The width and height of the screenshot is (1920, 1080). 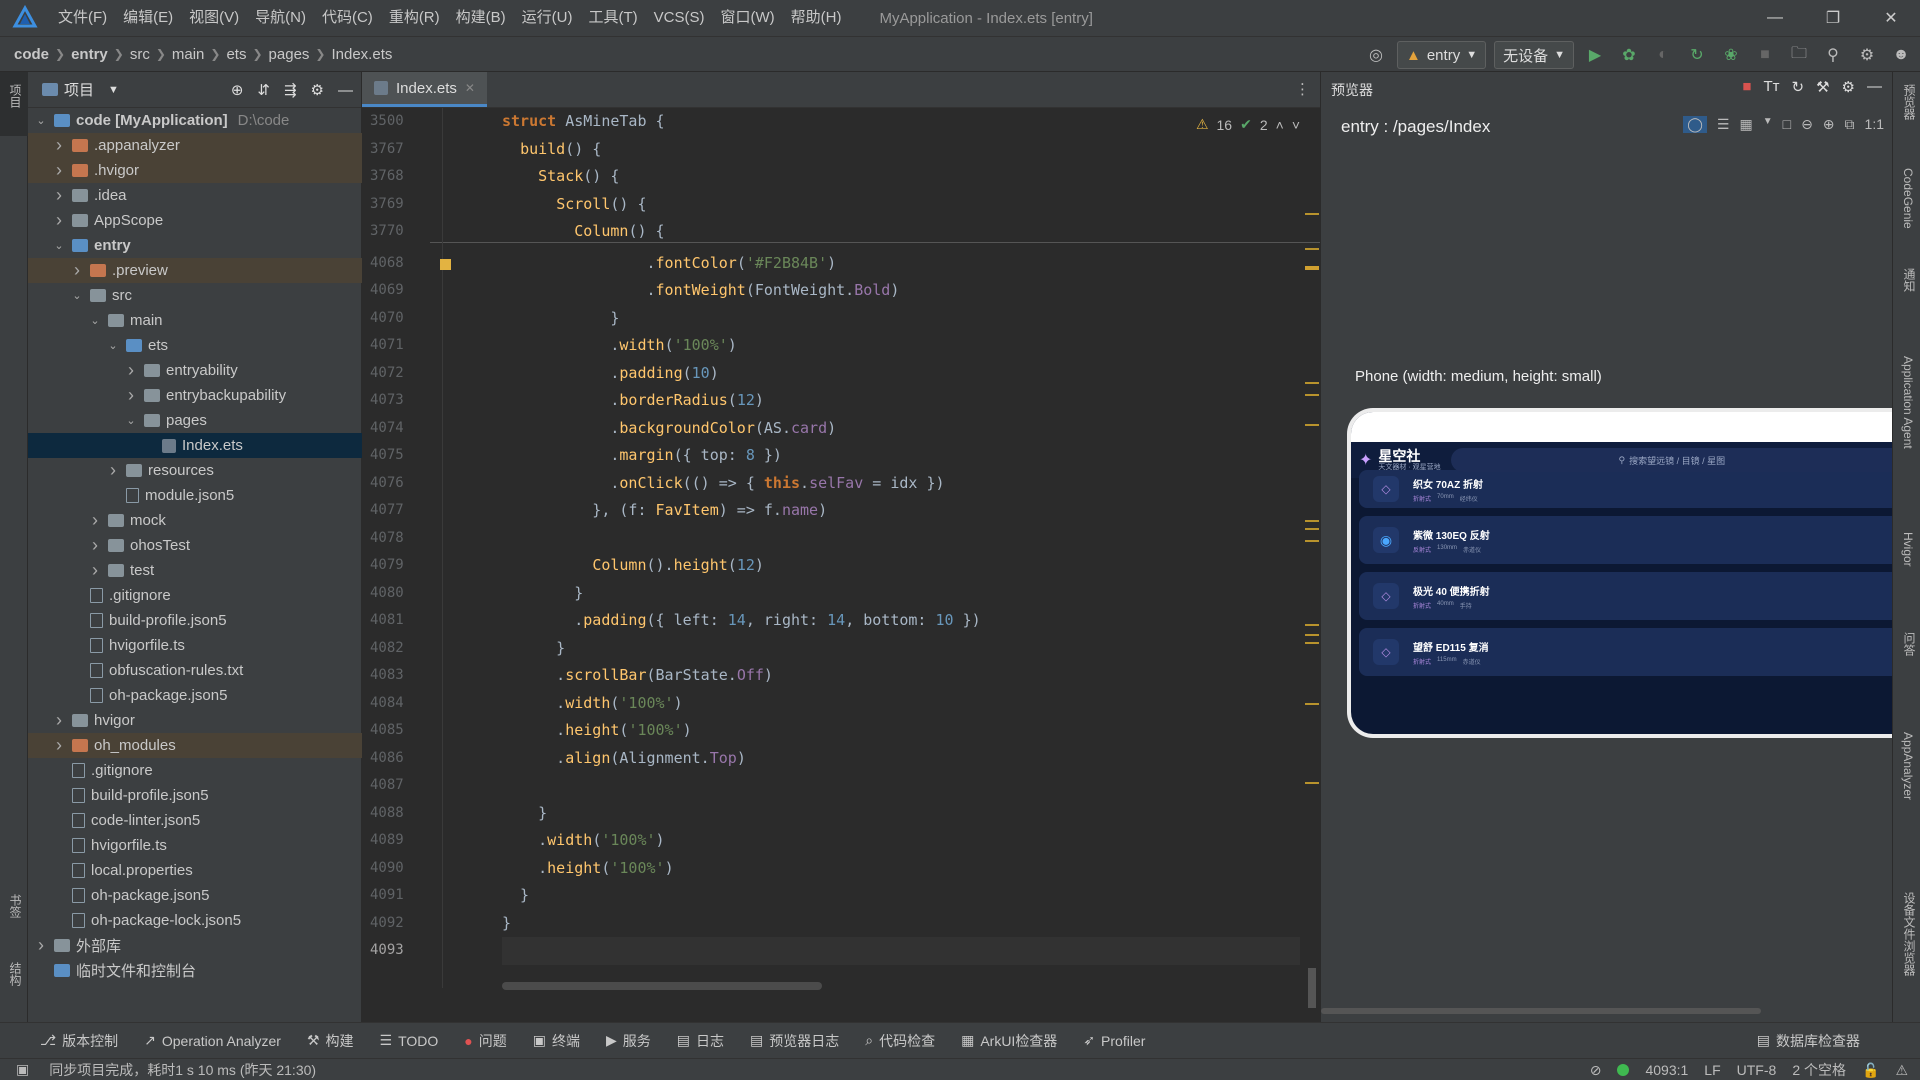 What do you see at coordinates (1296, 125) in the screenshot?
I see `chevron-down-icon: ˅` at bounding box center [1296, 125].